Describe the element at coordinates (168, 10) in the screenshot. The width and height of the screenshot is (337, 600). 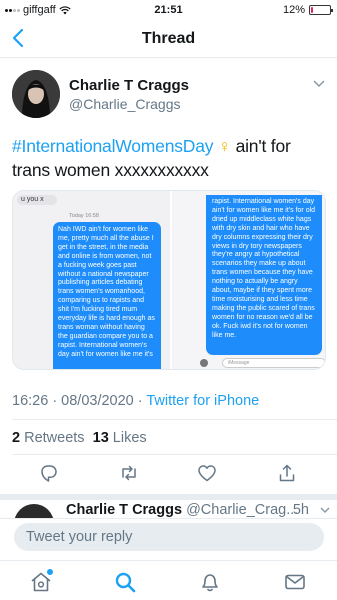
I see `status-bar: giffgaff 21:51 12%` at that location.